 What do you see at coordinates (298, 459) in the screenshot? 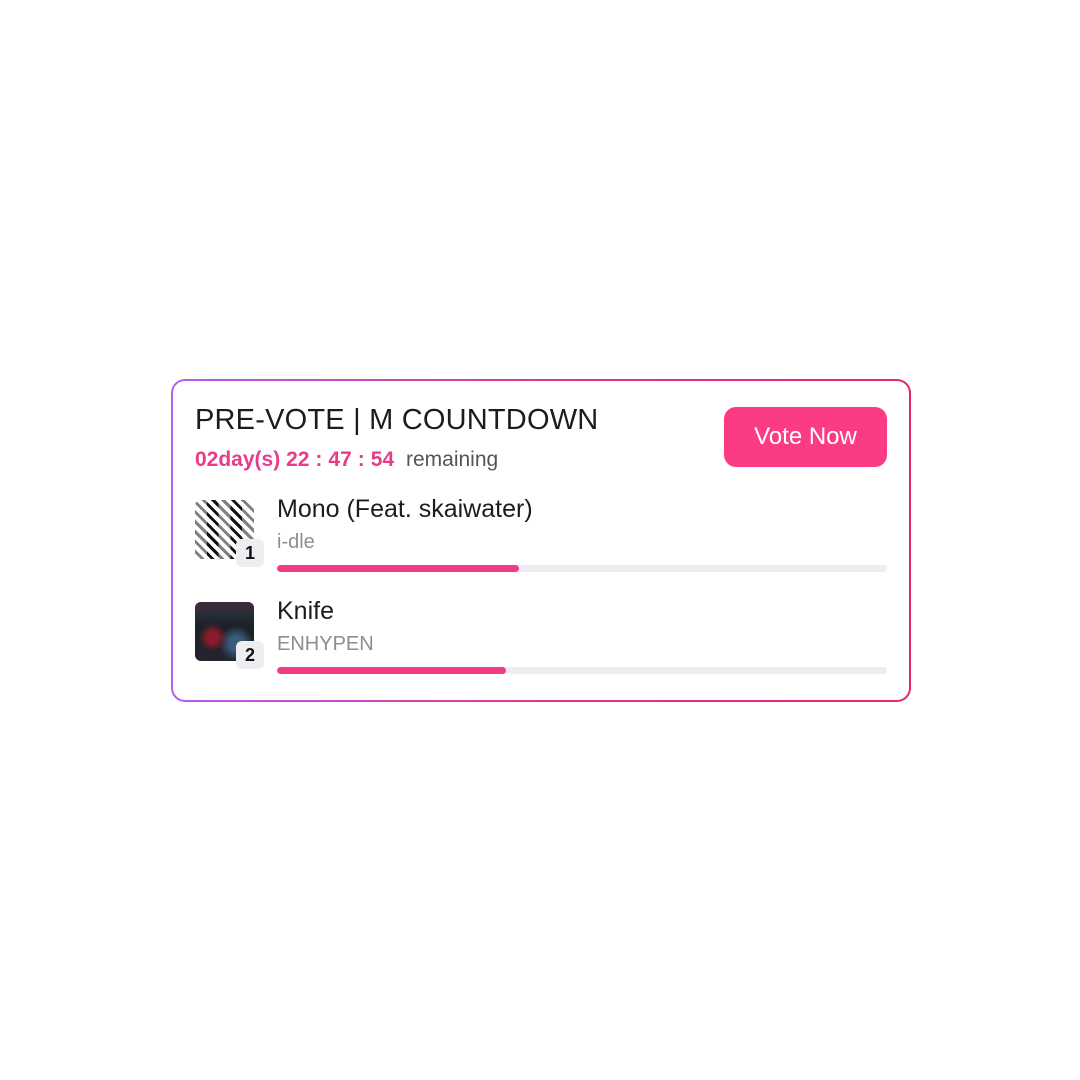
I see `countdown-hours: 22` at bounding box center [298, 459].